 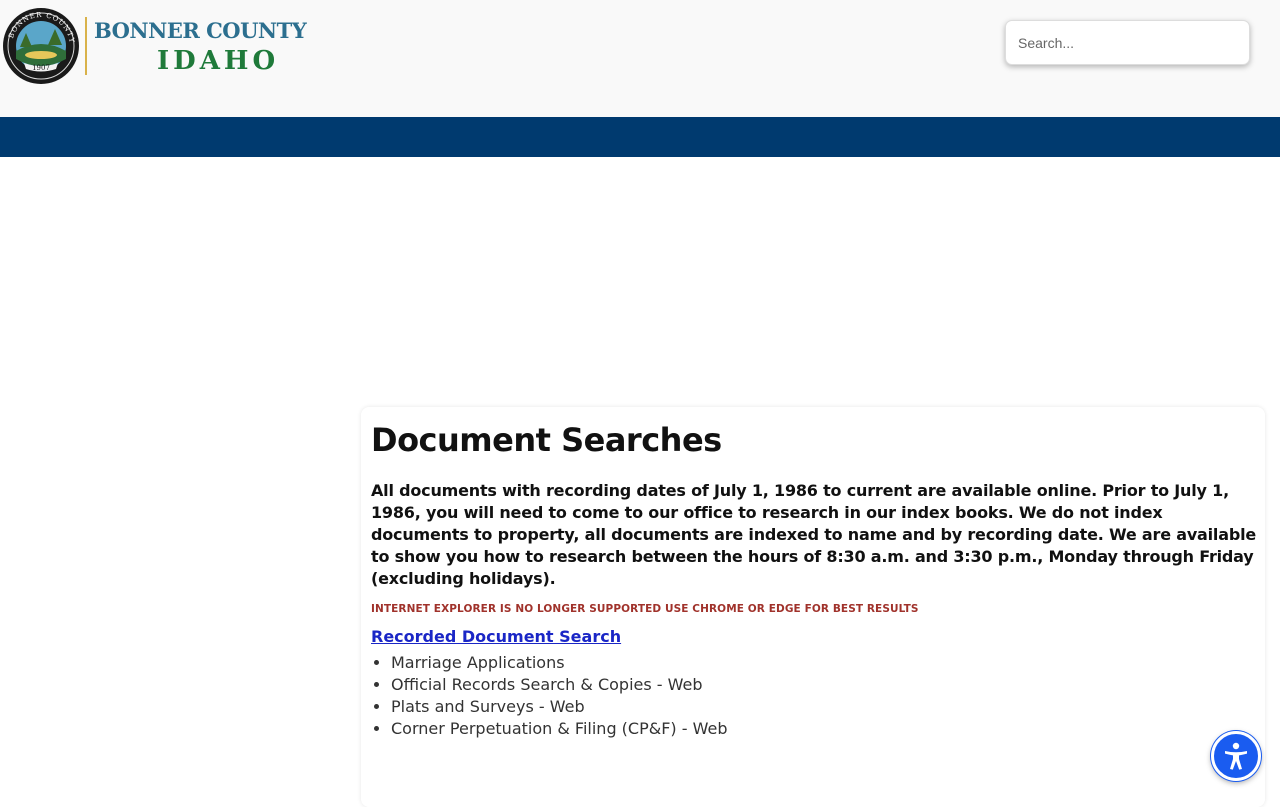 What do you see at coordinates (823, 663) in the screenshot?
I see `list-item: Marriage Applications` at bounding box center [823, 663].